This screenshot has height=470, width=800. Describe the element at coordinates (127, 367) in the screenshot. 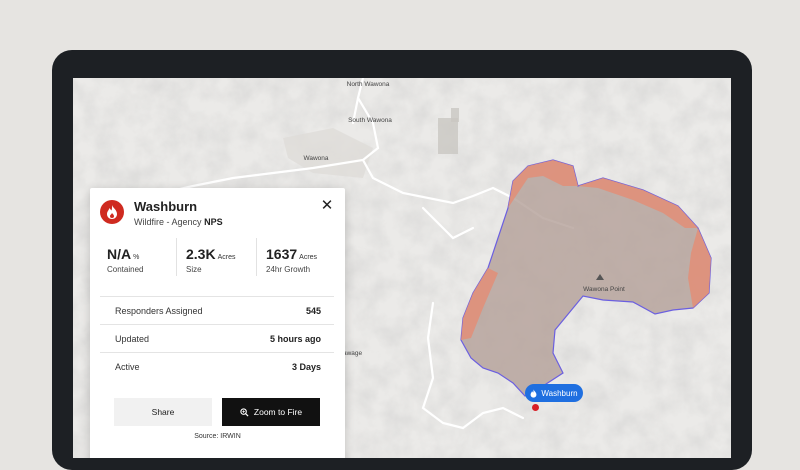

I see `row-label: Active` at that location.